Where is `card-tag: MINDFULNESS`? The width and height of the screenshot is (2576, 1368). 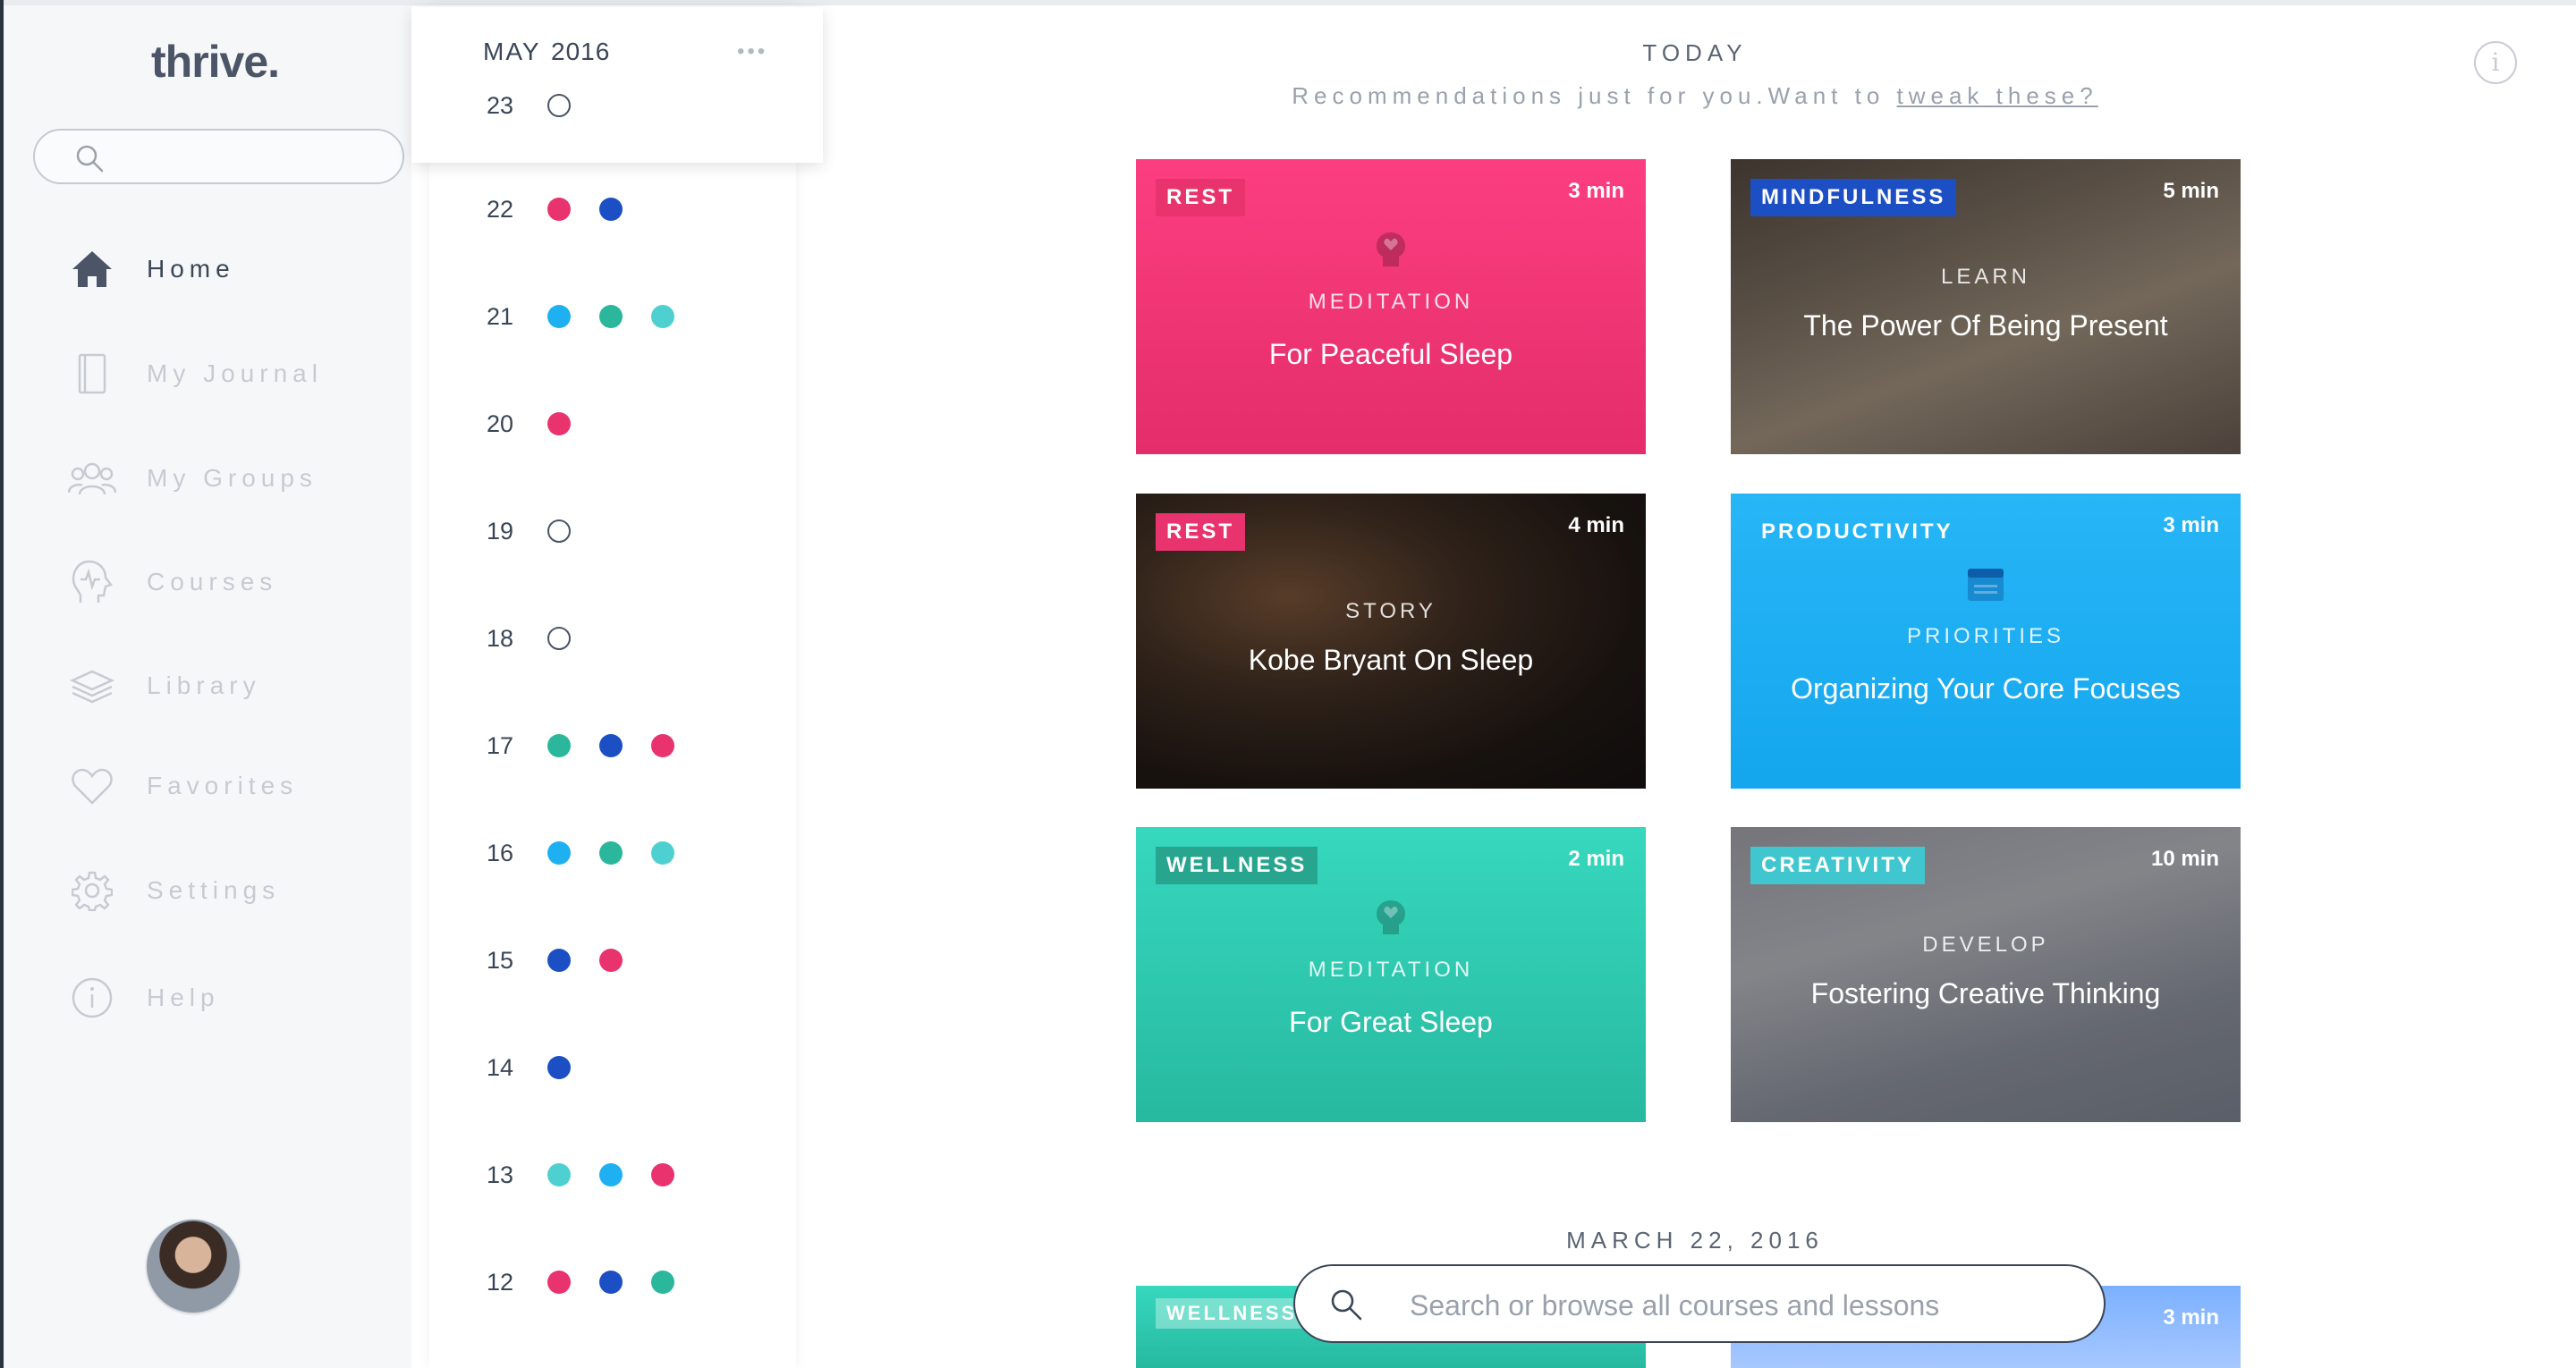 card-tag: MINDFULNESS is located at coordinates (1853, 198).